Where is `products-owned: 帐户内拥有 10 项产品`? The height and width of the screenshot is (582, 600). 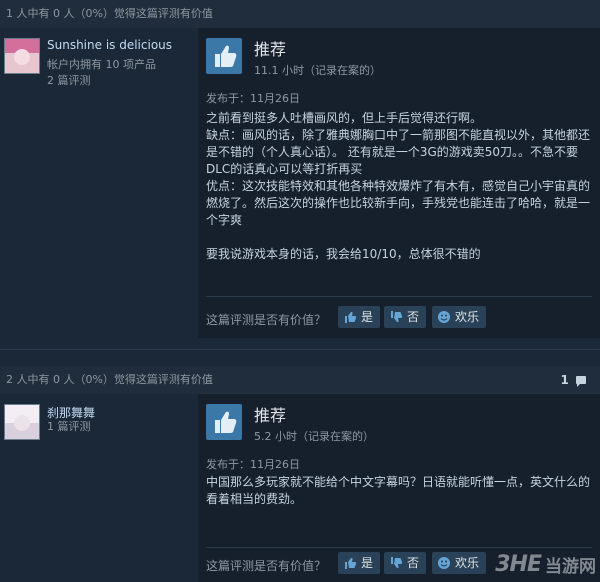
products-owned: 帐户内拥有 10 项产品 is located at coordinates (101, 64).